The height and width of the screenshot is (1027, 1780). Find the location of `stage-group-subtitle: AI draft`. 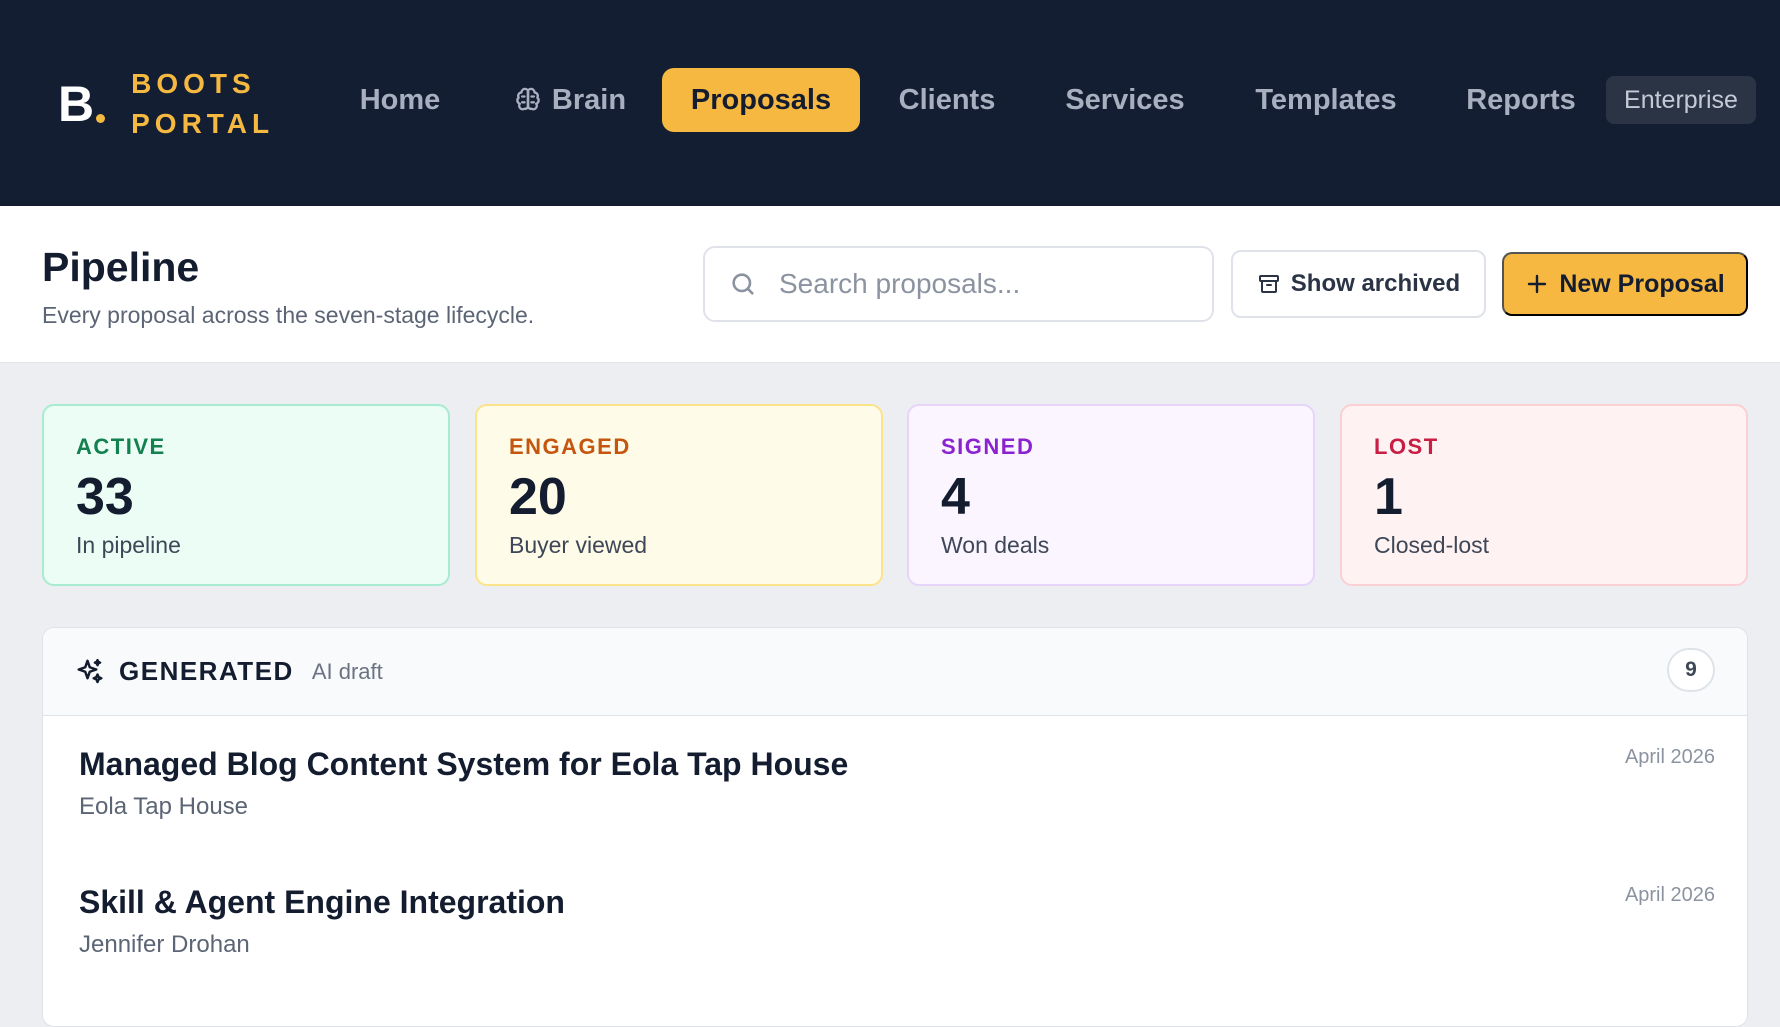

stage-group-subtitle: AI draft is located at coordinates (347, 671).